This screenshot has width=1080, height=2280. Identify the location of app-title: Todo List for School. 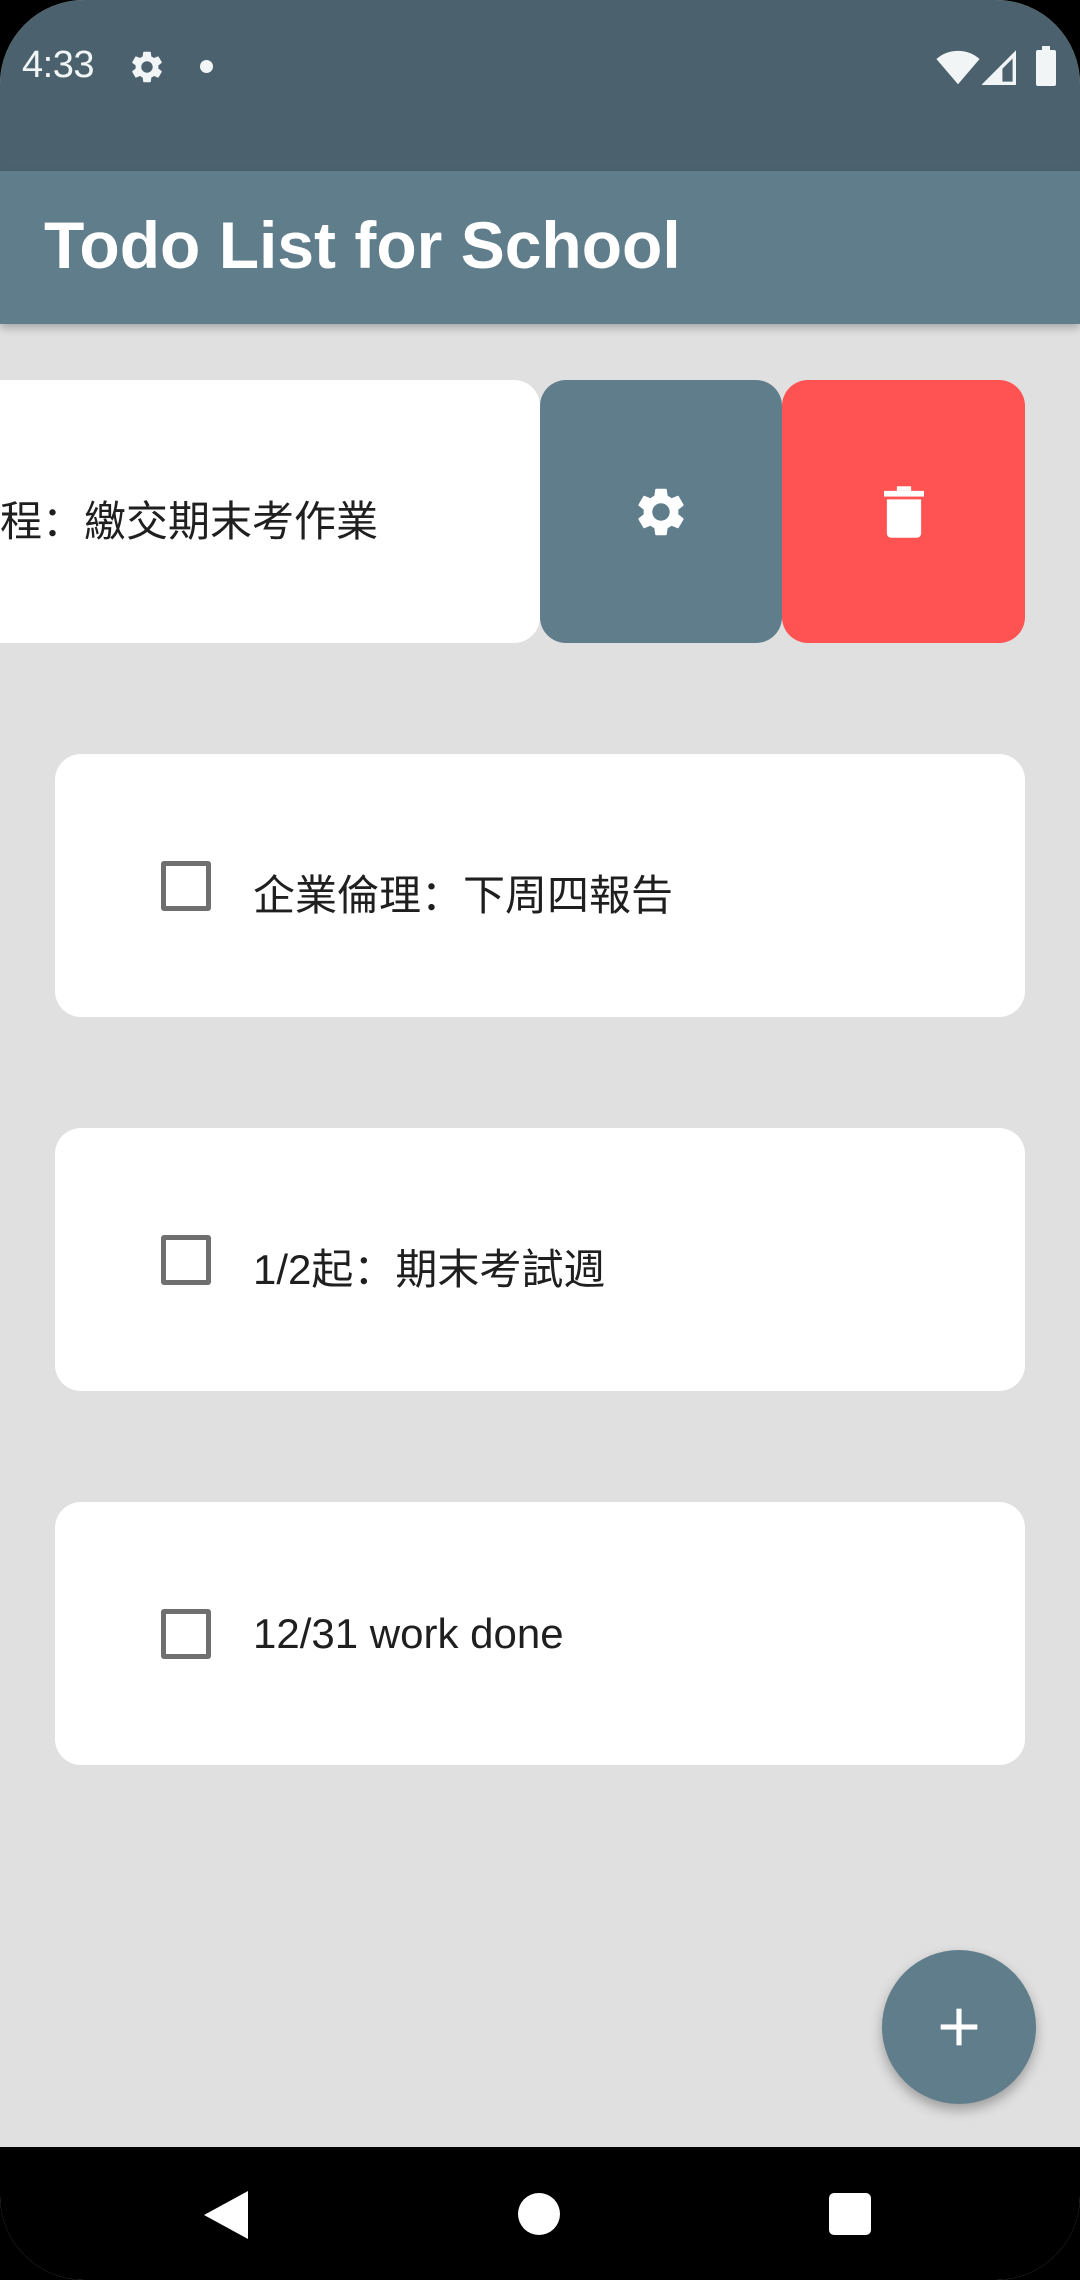
(362, 245).